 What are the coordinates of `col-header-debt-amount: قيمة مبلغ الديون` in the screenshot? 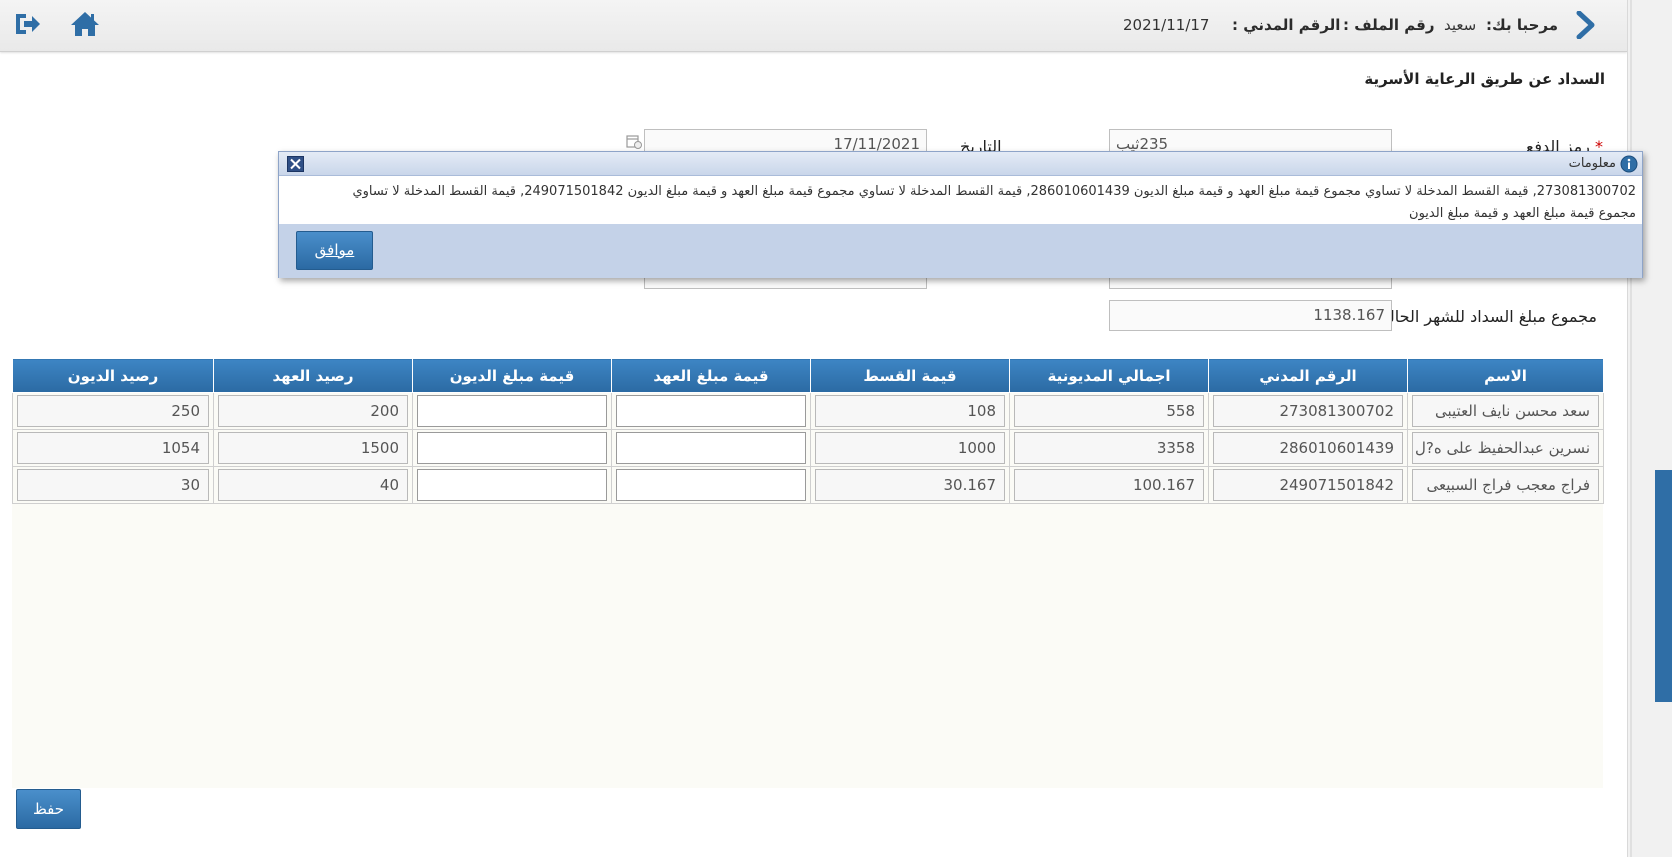 It's located at (512, 375).